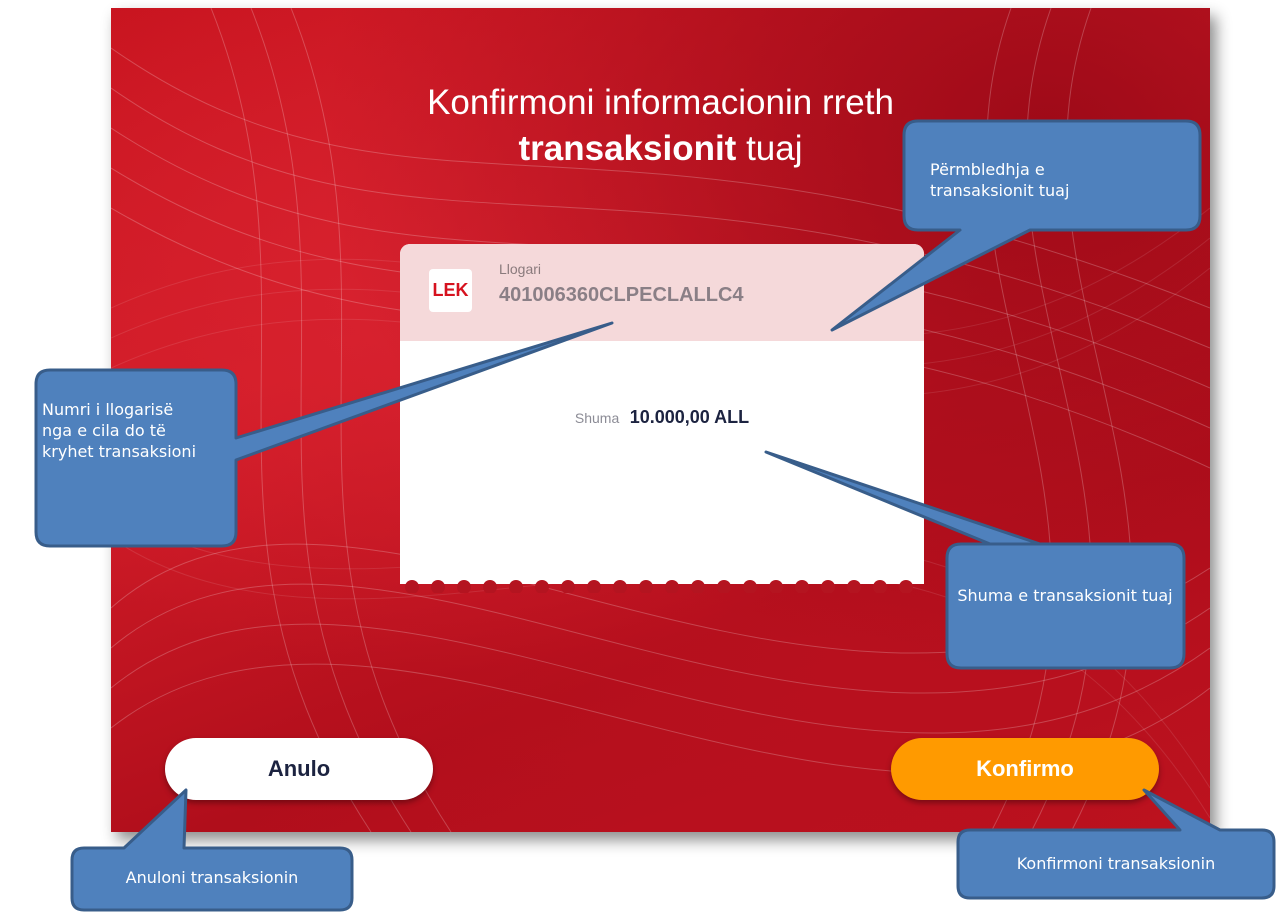 This screenshot has height=915, width=1288. Describe the element at coordinates (1065, 595) in the screenshot. I see `callout-amount-text: Shuma e transaksionit tuaj` at that location.